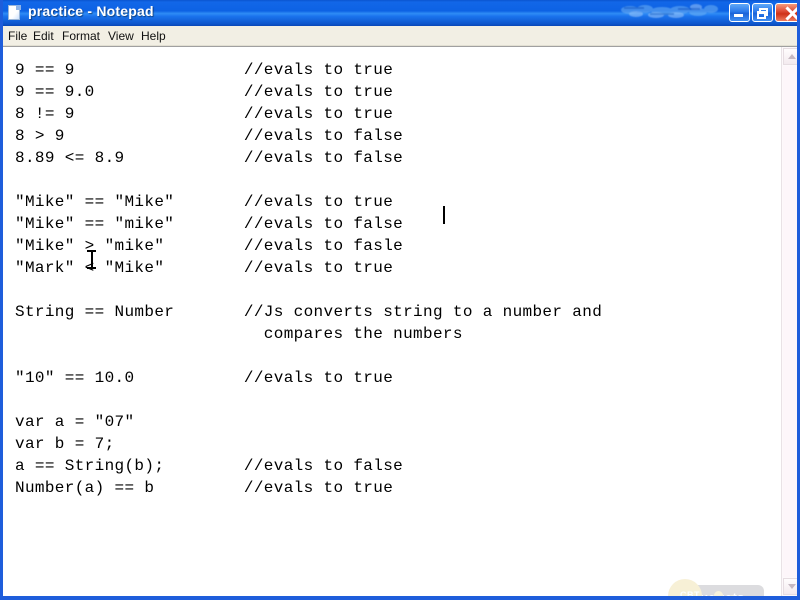  Describe the element at coordinates (400, 13) in the screenshot. I see `title-bar: practice - Notepad` at that location.